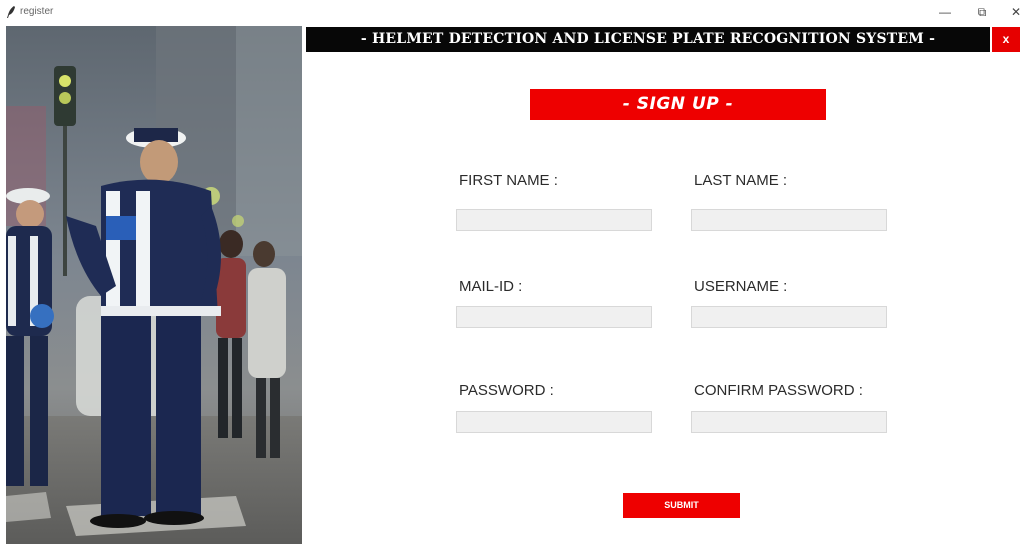 This screenshot has height=545, width=1026. Describe the element at coordinates (554, 422) in the screenshot. I see `password-input` at that location.